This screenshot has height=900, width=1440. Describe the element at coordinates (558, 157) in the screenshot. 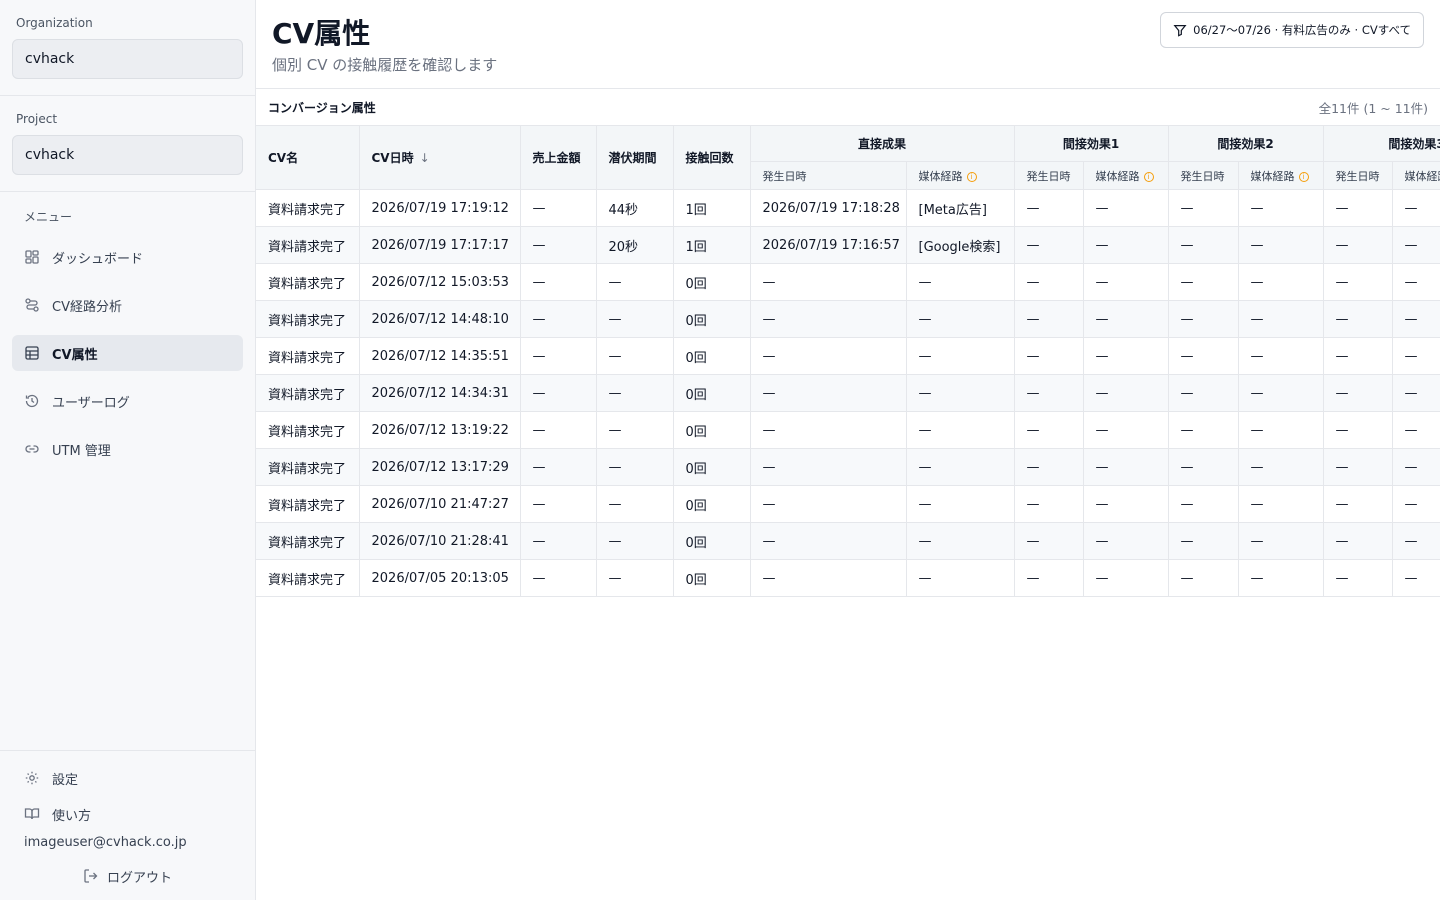

I see `col-header-sales: 売上金額` at that location.